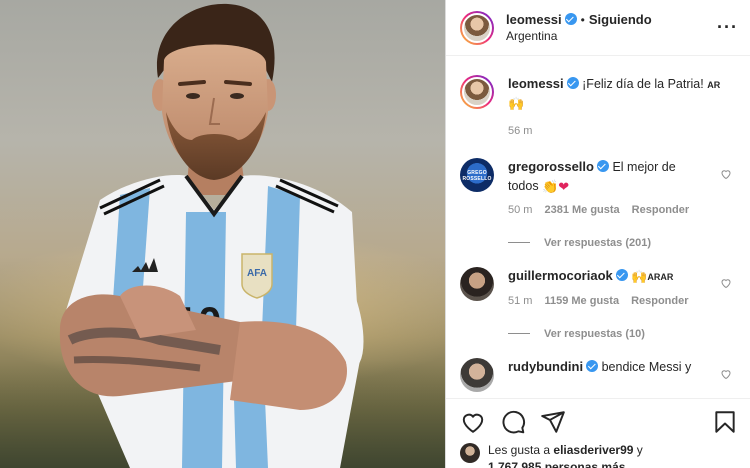 The height and width of the screenshot is (468, 750). Describe the element at coordinates (520, 132) in the screenshot. I see `caption-time: 56 m` at that location.